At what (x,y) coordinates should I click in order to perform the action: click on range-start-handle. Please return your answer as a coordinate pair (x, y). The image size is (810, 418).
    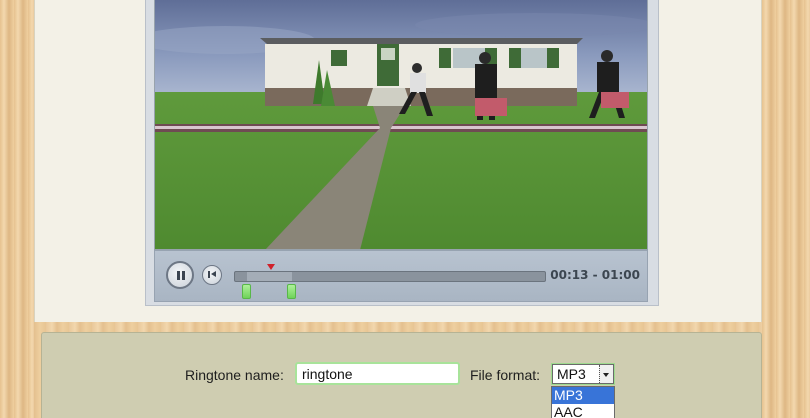
    Looking at the image, I should click on (246, 291).